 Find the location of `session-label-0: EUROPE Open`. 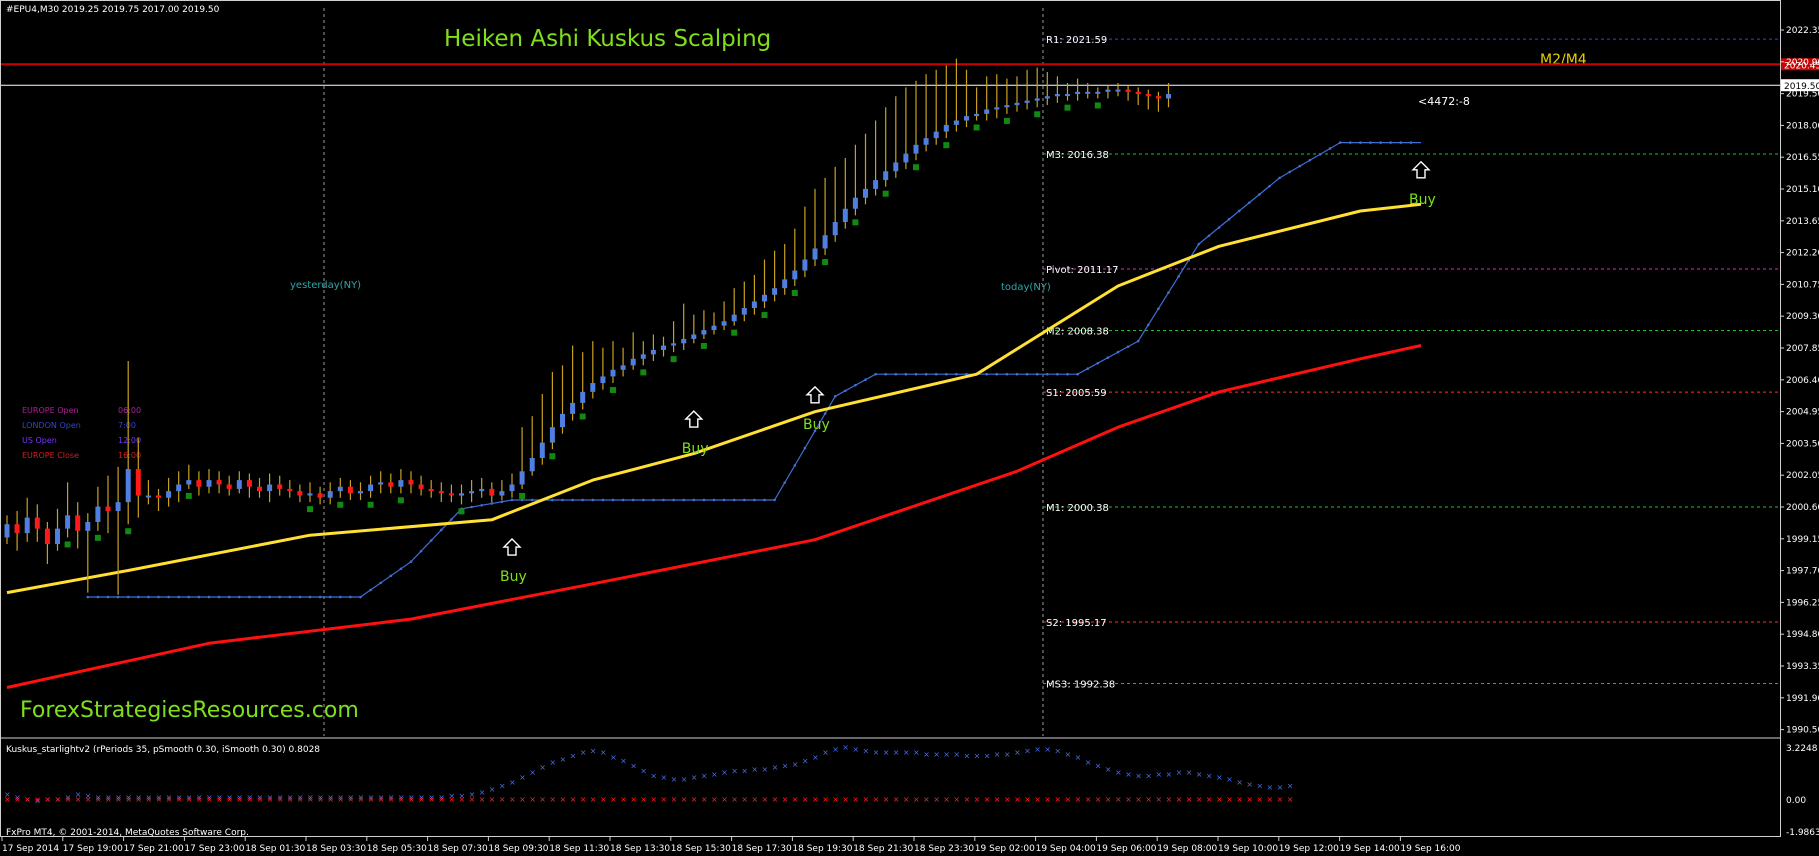

session-label-0: EUROPE Open is located at coordinates (50, 410).